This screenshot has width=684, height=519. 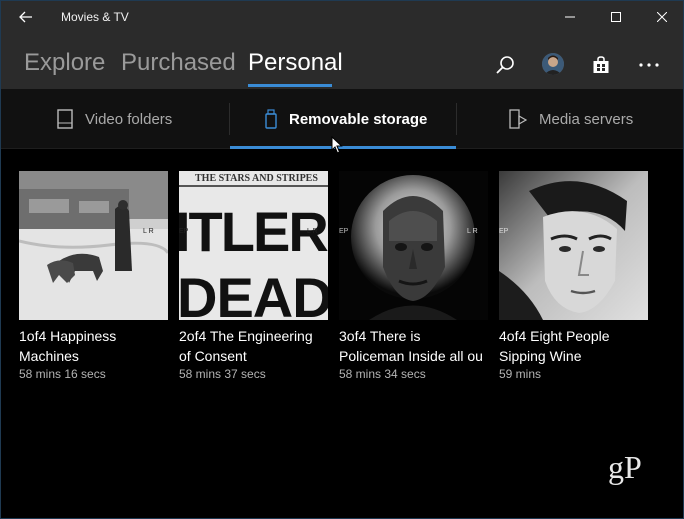 What do you see at coordinates (62, 374) in the screenshot?
I see `video-duration: 58 mins 16 secs` at bounding box center [62, 374].